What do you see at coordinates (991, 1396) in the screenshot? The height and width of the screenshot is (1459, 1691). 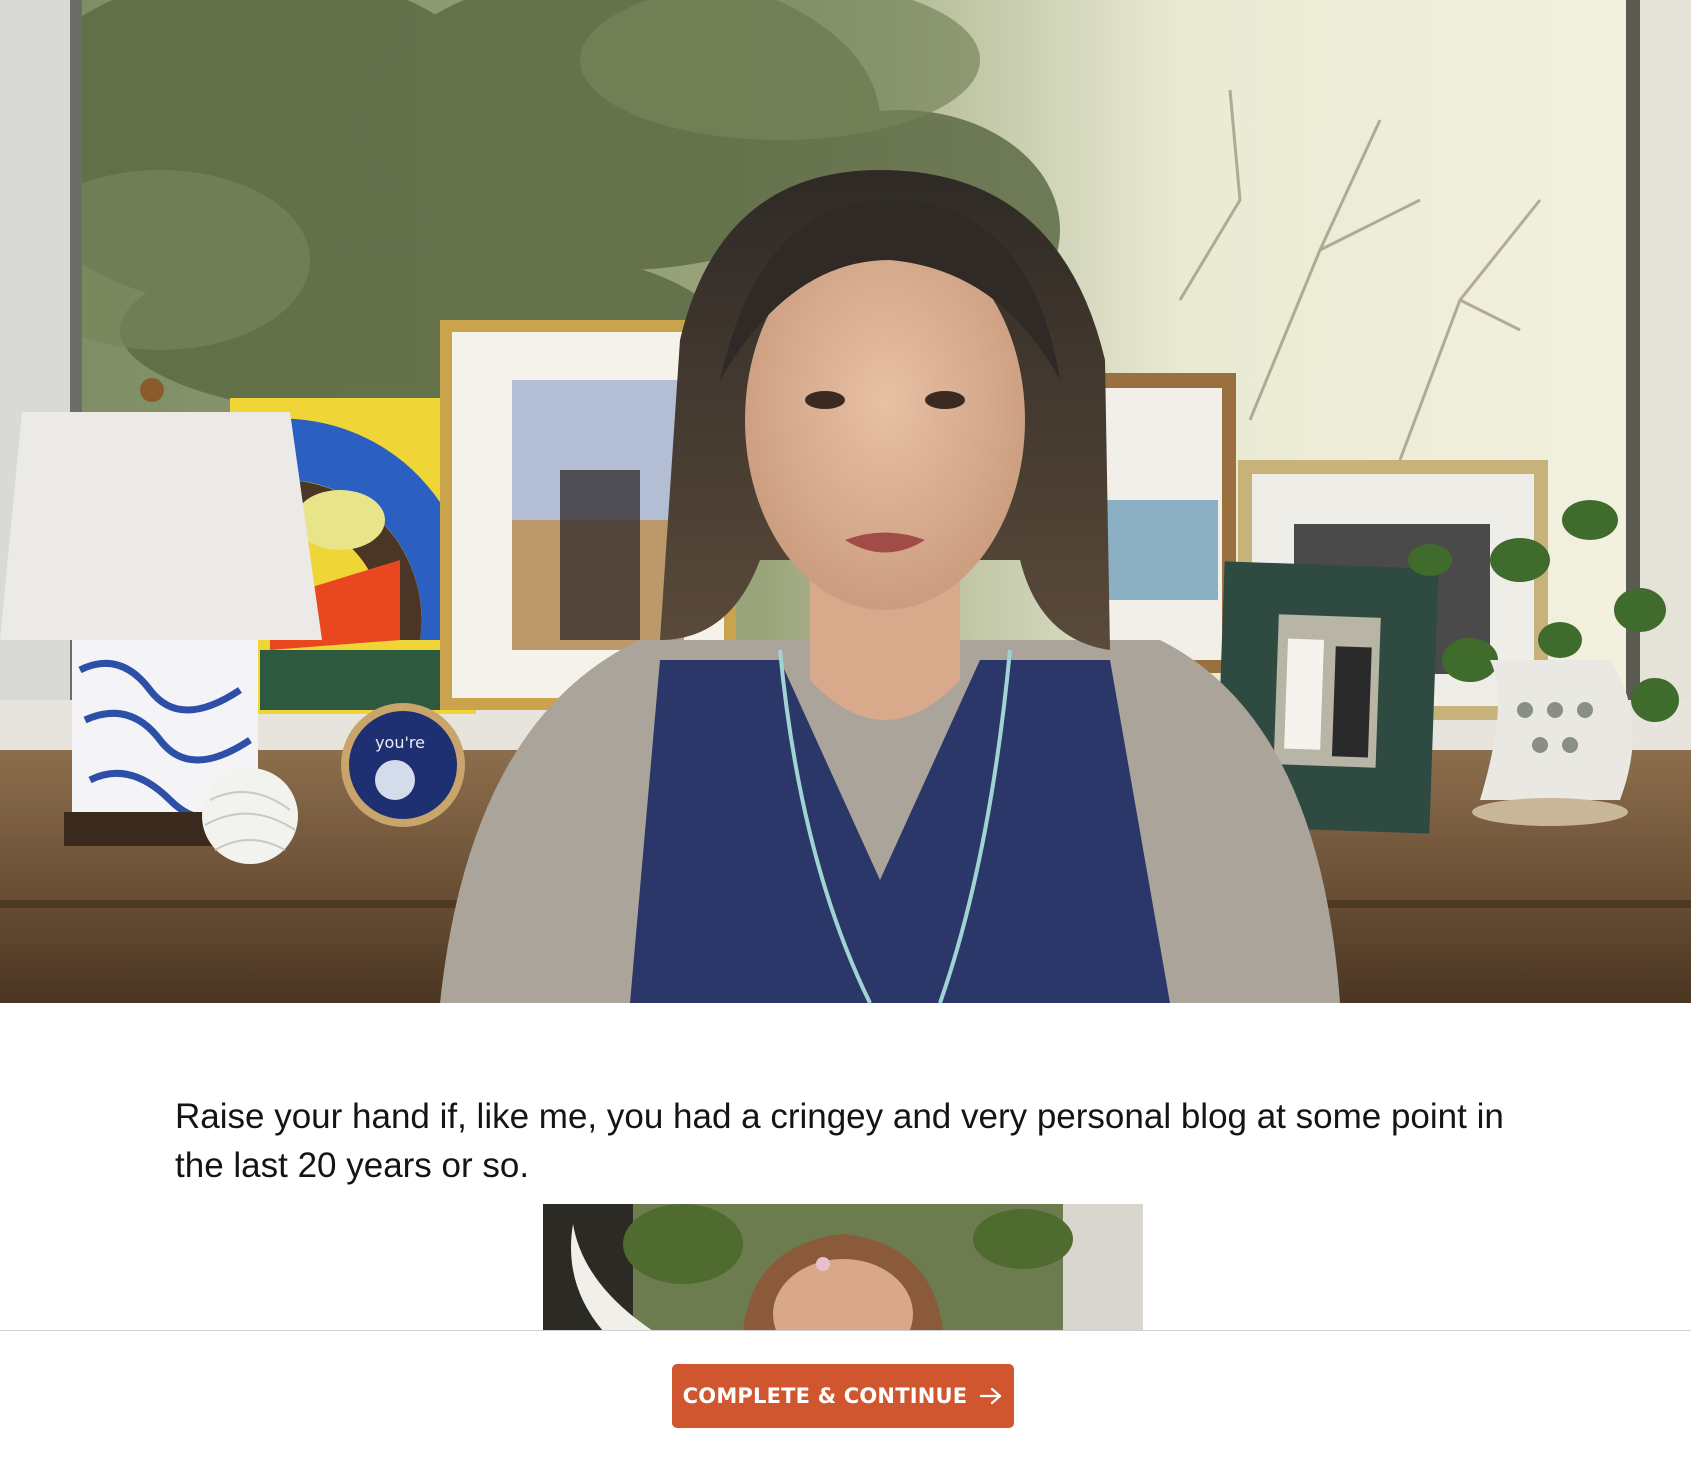 I see `arrow-right-icon` at bounding box center [991, 1396].